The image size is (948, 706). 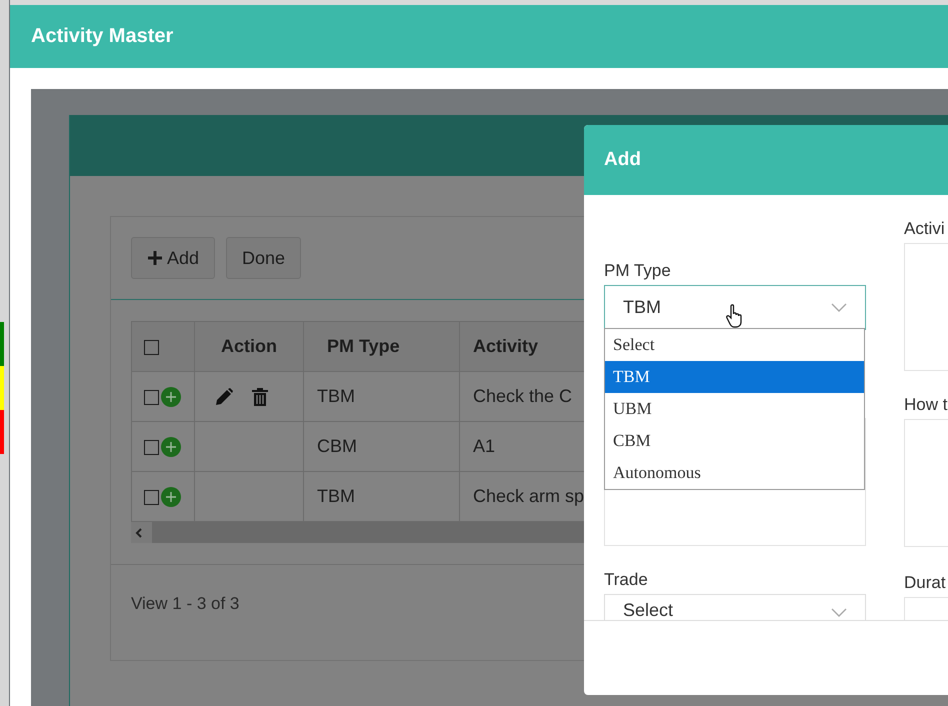 I want to click on field-label: Durat, so click(x=925, y=583).